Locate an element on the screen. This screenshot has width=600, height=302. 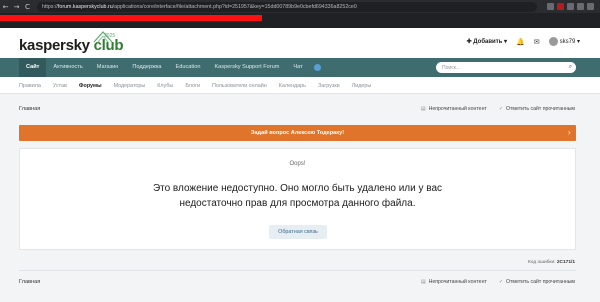
banner-text: Задай вопрос Алексею Тодераку! is located at coordinates (297, 133).